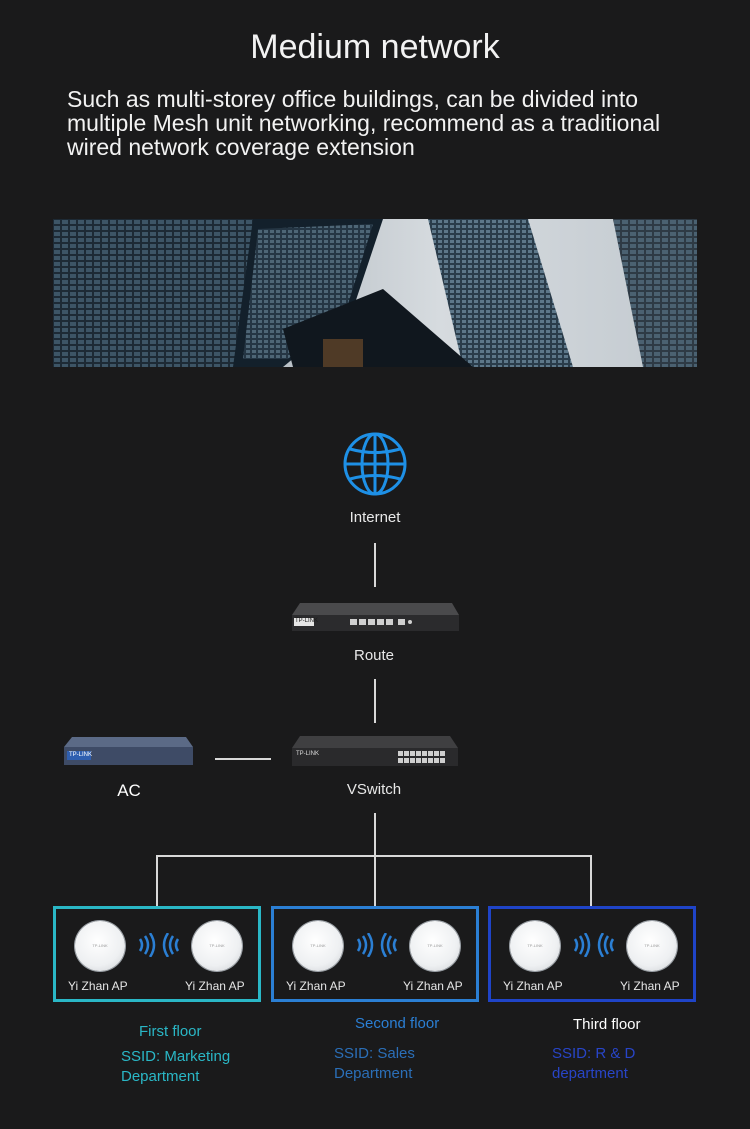 The height and width of the screenshot is (1129, 750). Describe the element at coordinates (374, 655) in the screenshot. I see `router-label: Route` at that location.